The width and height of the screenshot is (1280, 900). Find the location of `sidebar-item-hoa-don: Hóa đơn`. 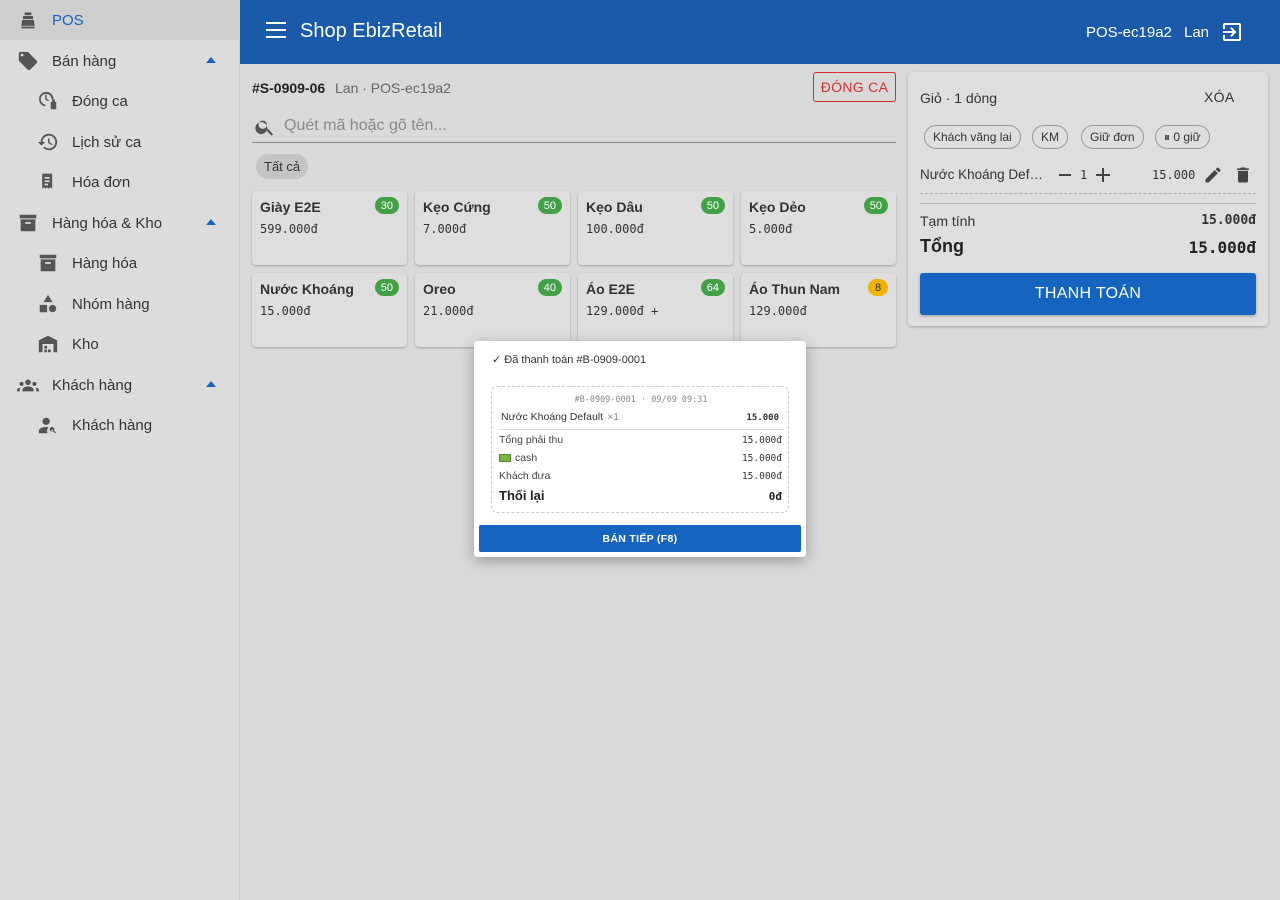

sidebar-item-hoa-don: Hóa đơn is located at coordinates (120, 182).